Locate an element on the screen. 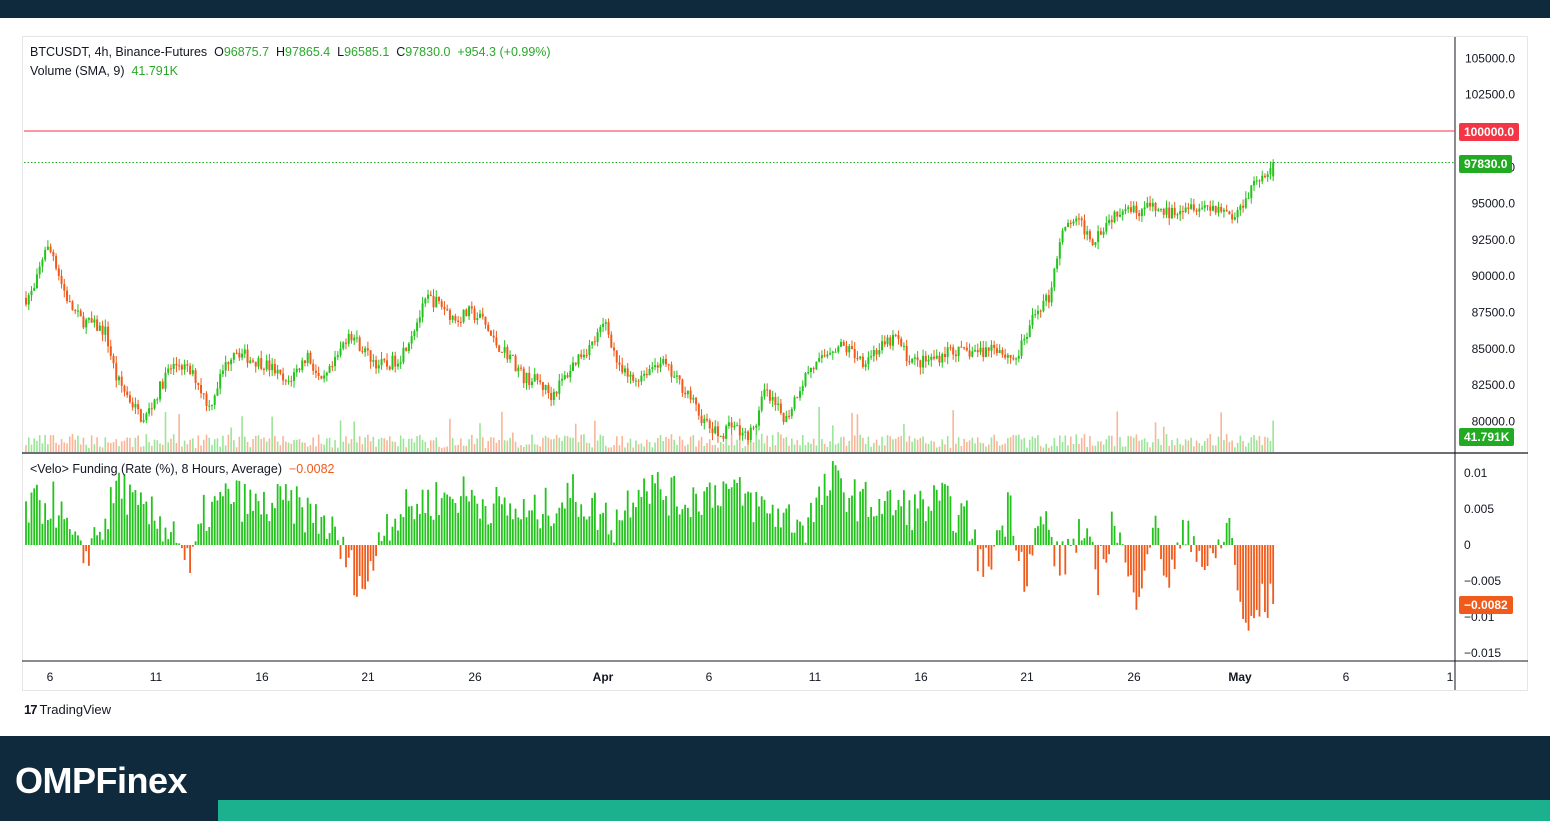  footer-accent-stripe is located at coordinates (884, 810).